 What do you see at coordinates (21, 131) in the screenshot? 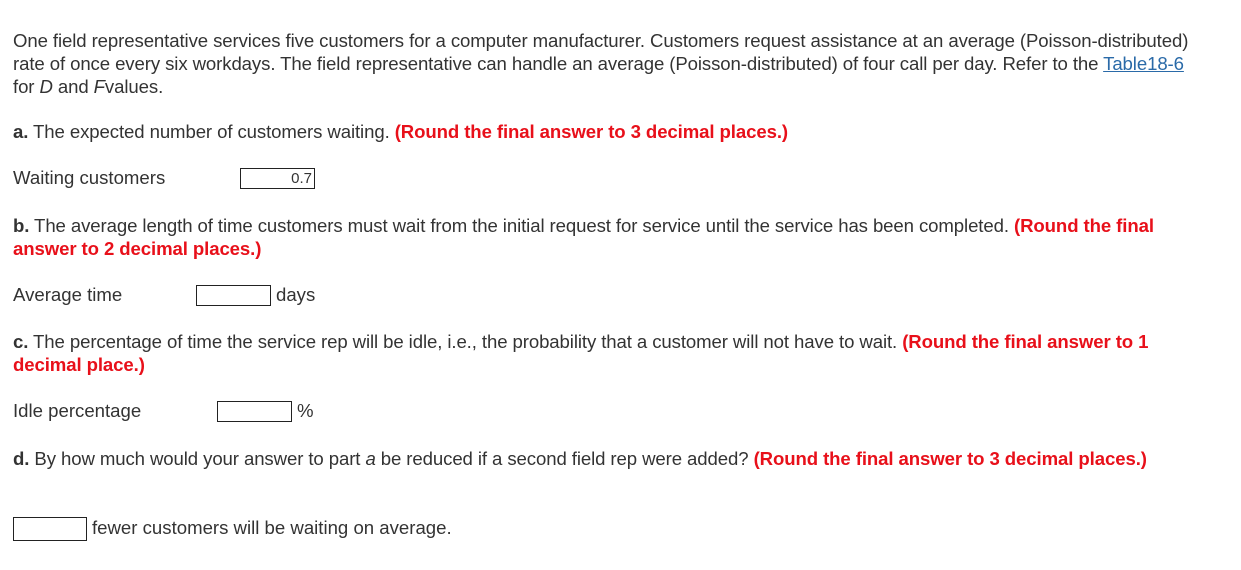
I see `part-letter-a: a.` at bounding box center [21, 131].